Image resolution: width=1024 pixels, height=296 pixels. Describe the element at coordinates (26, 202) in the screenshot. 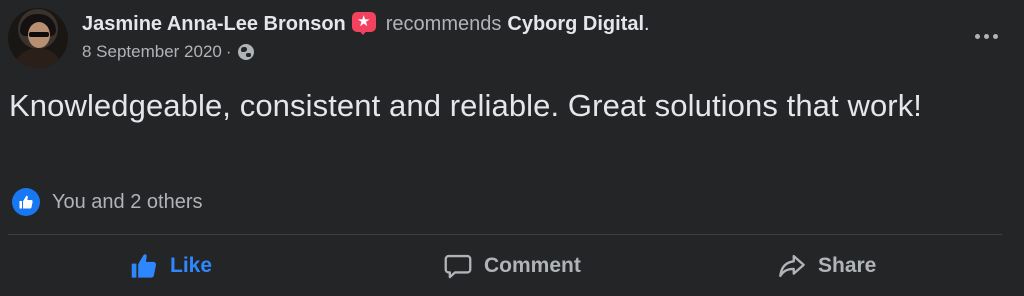

I see `like-icon` at that location.